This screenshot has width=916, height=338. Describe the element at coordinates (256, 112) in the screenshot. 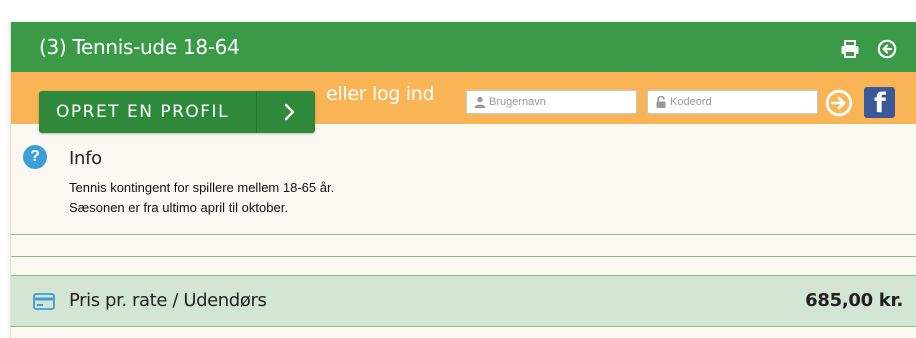

I see `button-divider` at that location.